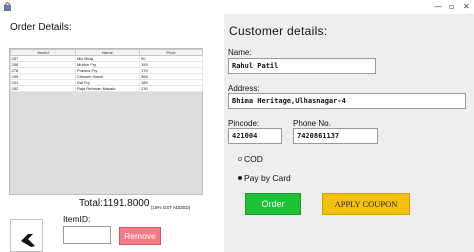 This screenshot has height=252, width=474. What do you see at coordinates (466, 7) in the screenshot?
I see `close-button: ✕` at bounding box center [466, 7].